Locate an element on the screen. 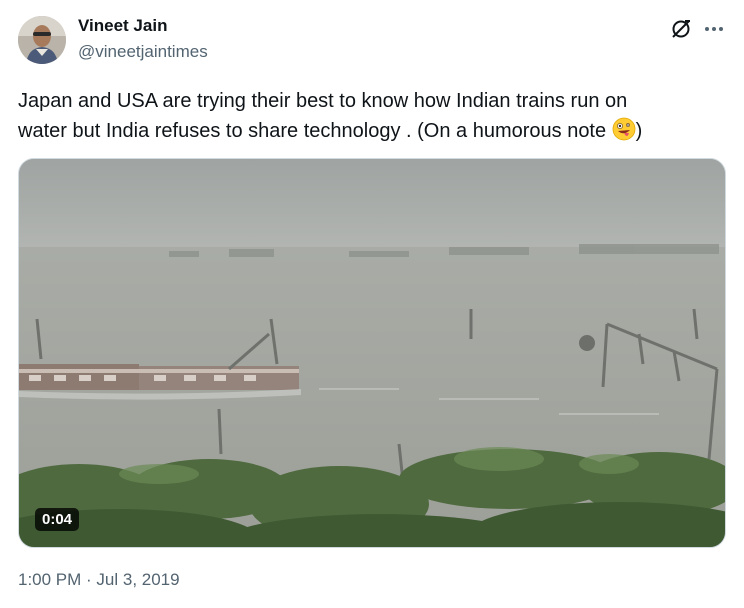 Image resolution: width=744 pixels, height=608 pixels. grok-icon is located at coordinates (681, 29).